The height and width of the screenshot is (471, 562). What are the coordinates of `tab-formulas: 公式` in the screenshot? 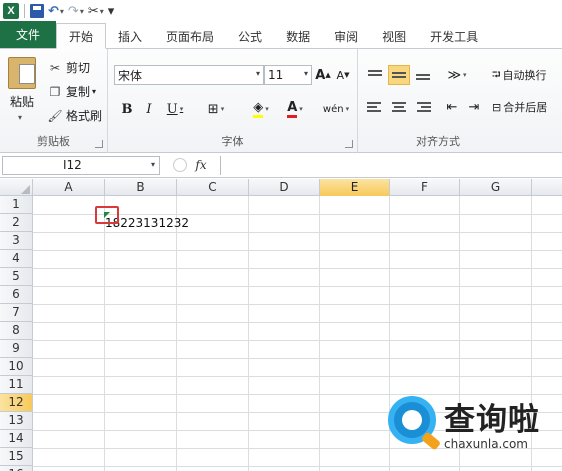 It's located at (250, 36).